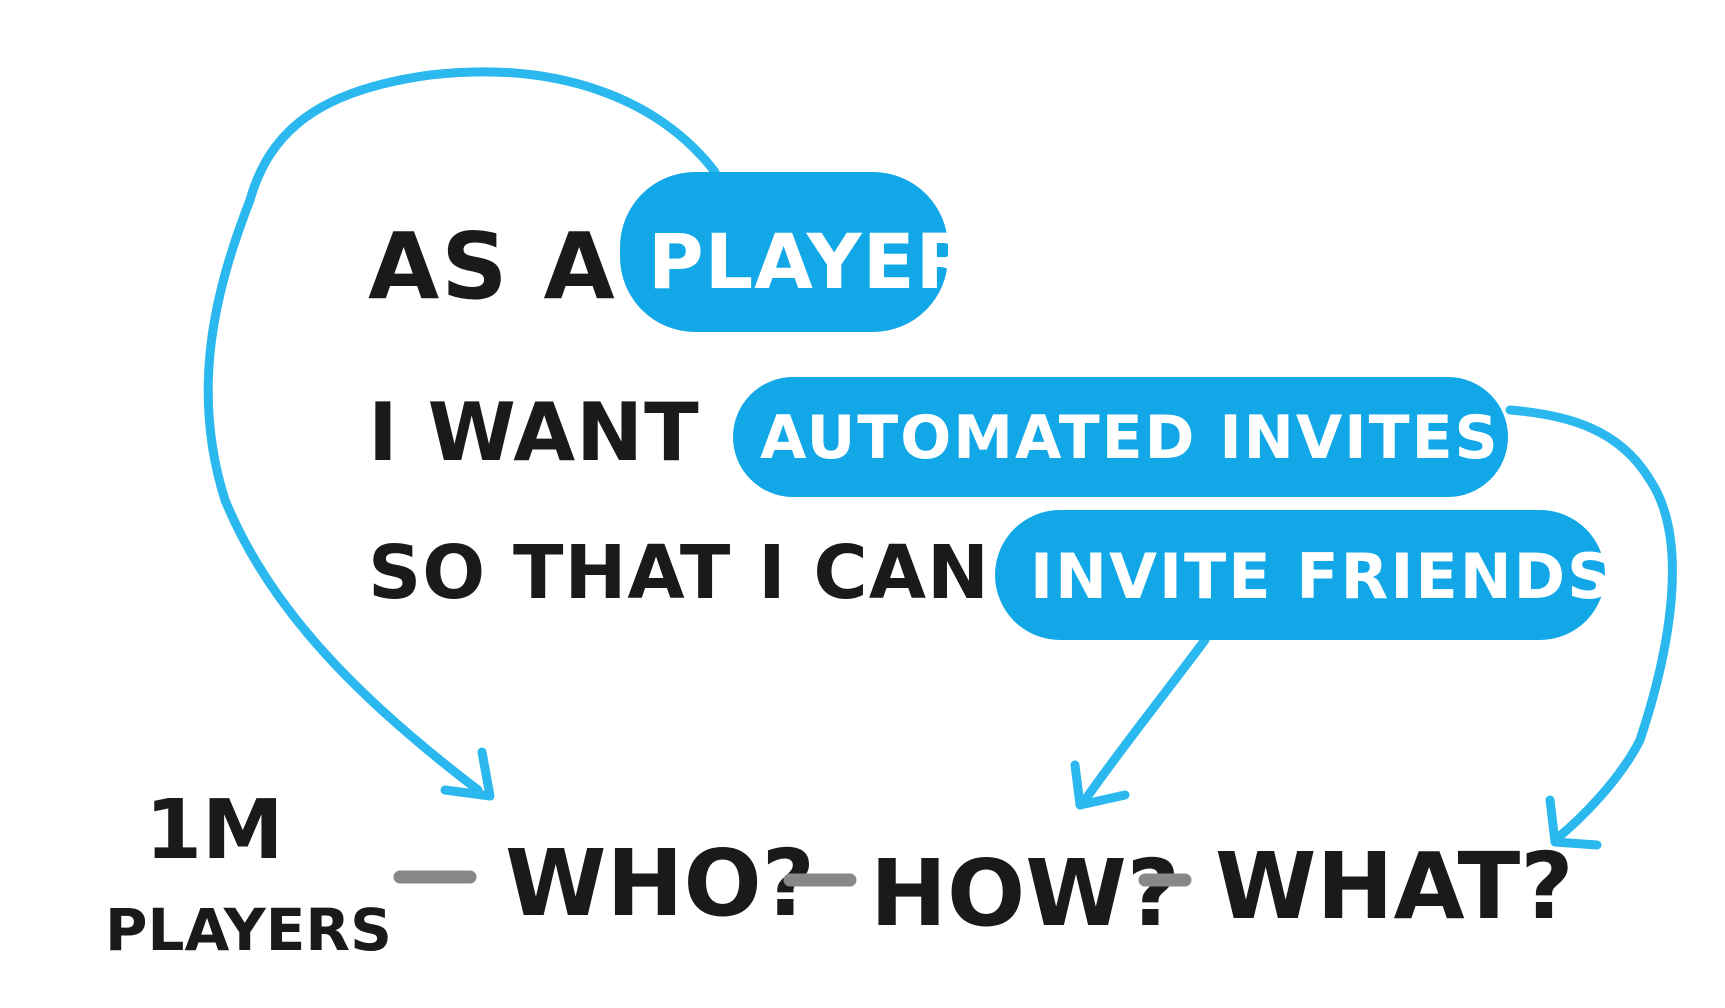  What do you see at coordinates (248, 930) in the screenshot?
I see `metric-bottom-text: players` at bounding box center [248, 930].